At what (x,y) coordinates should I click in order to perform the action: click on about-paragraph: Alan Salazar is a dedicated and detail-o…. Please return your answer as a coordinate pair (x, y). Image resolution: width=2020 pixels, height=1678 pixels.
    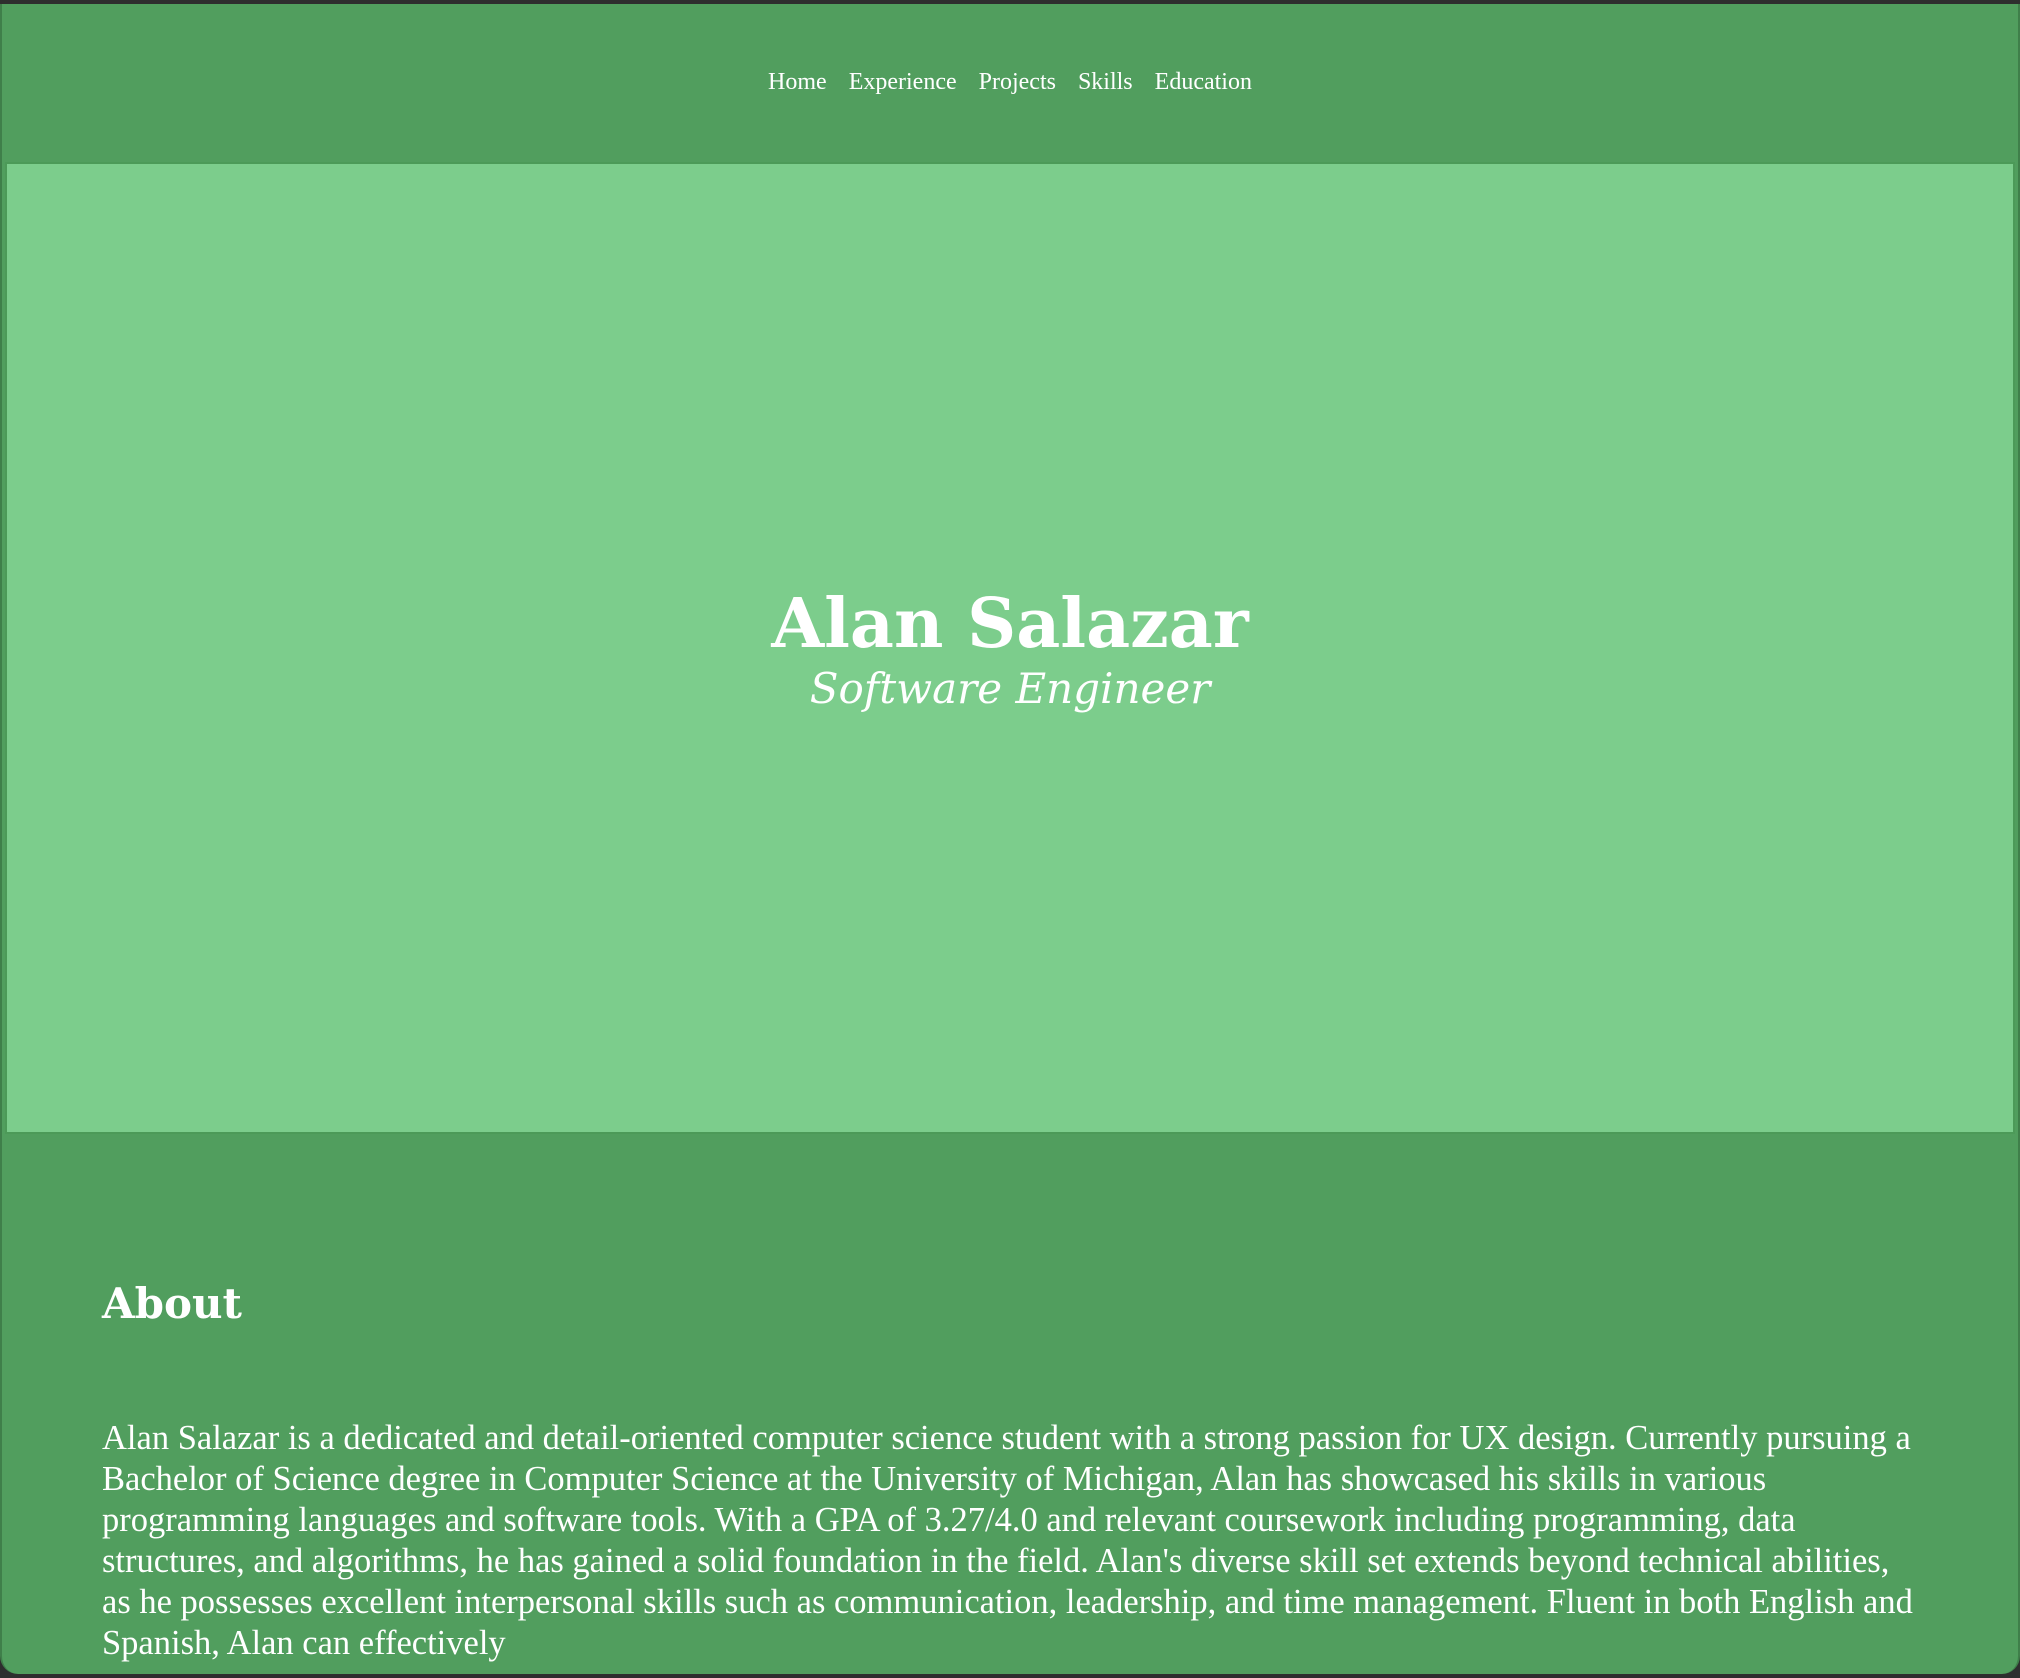
    Looking at the image, I should click on (1007, 1540).